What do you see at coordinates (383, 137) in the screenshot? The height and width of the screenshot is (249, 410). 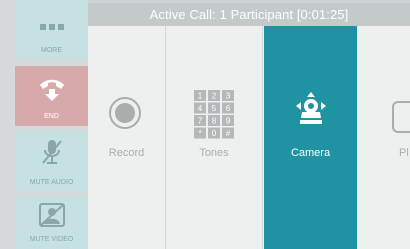 I see `next-control-button: Pl` at bounding box center [383, 137].